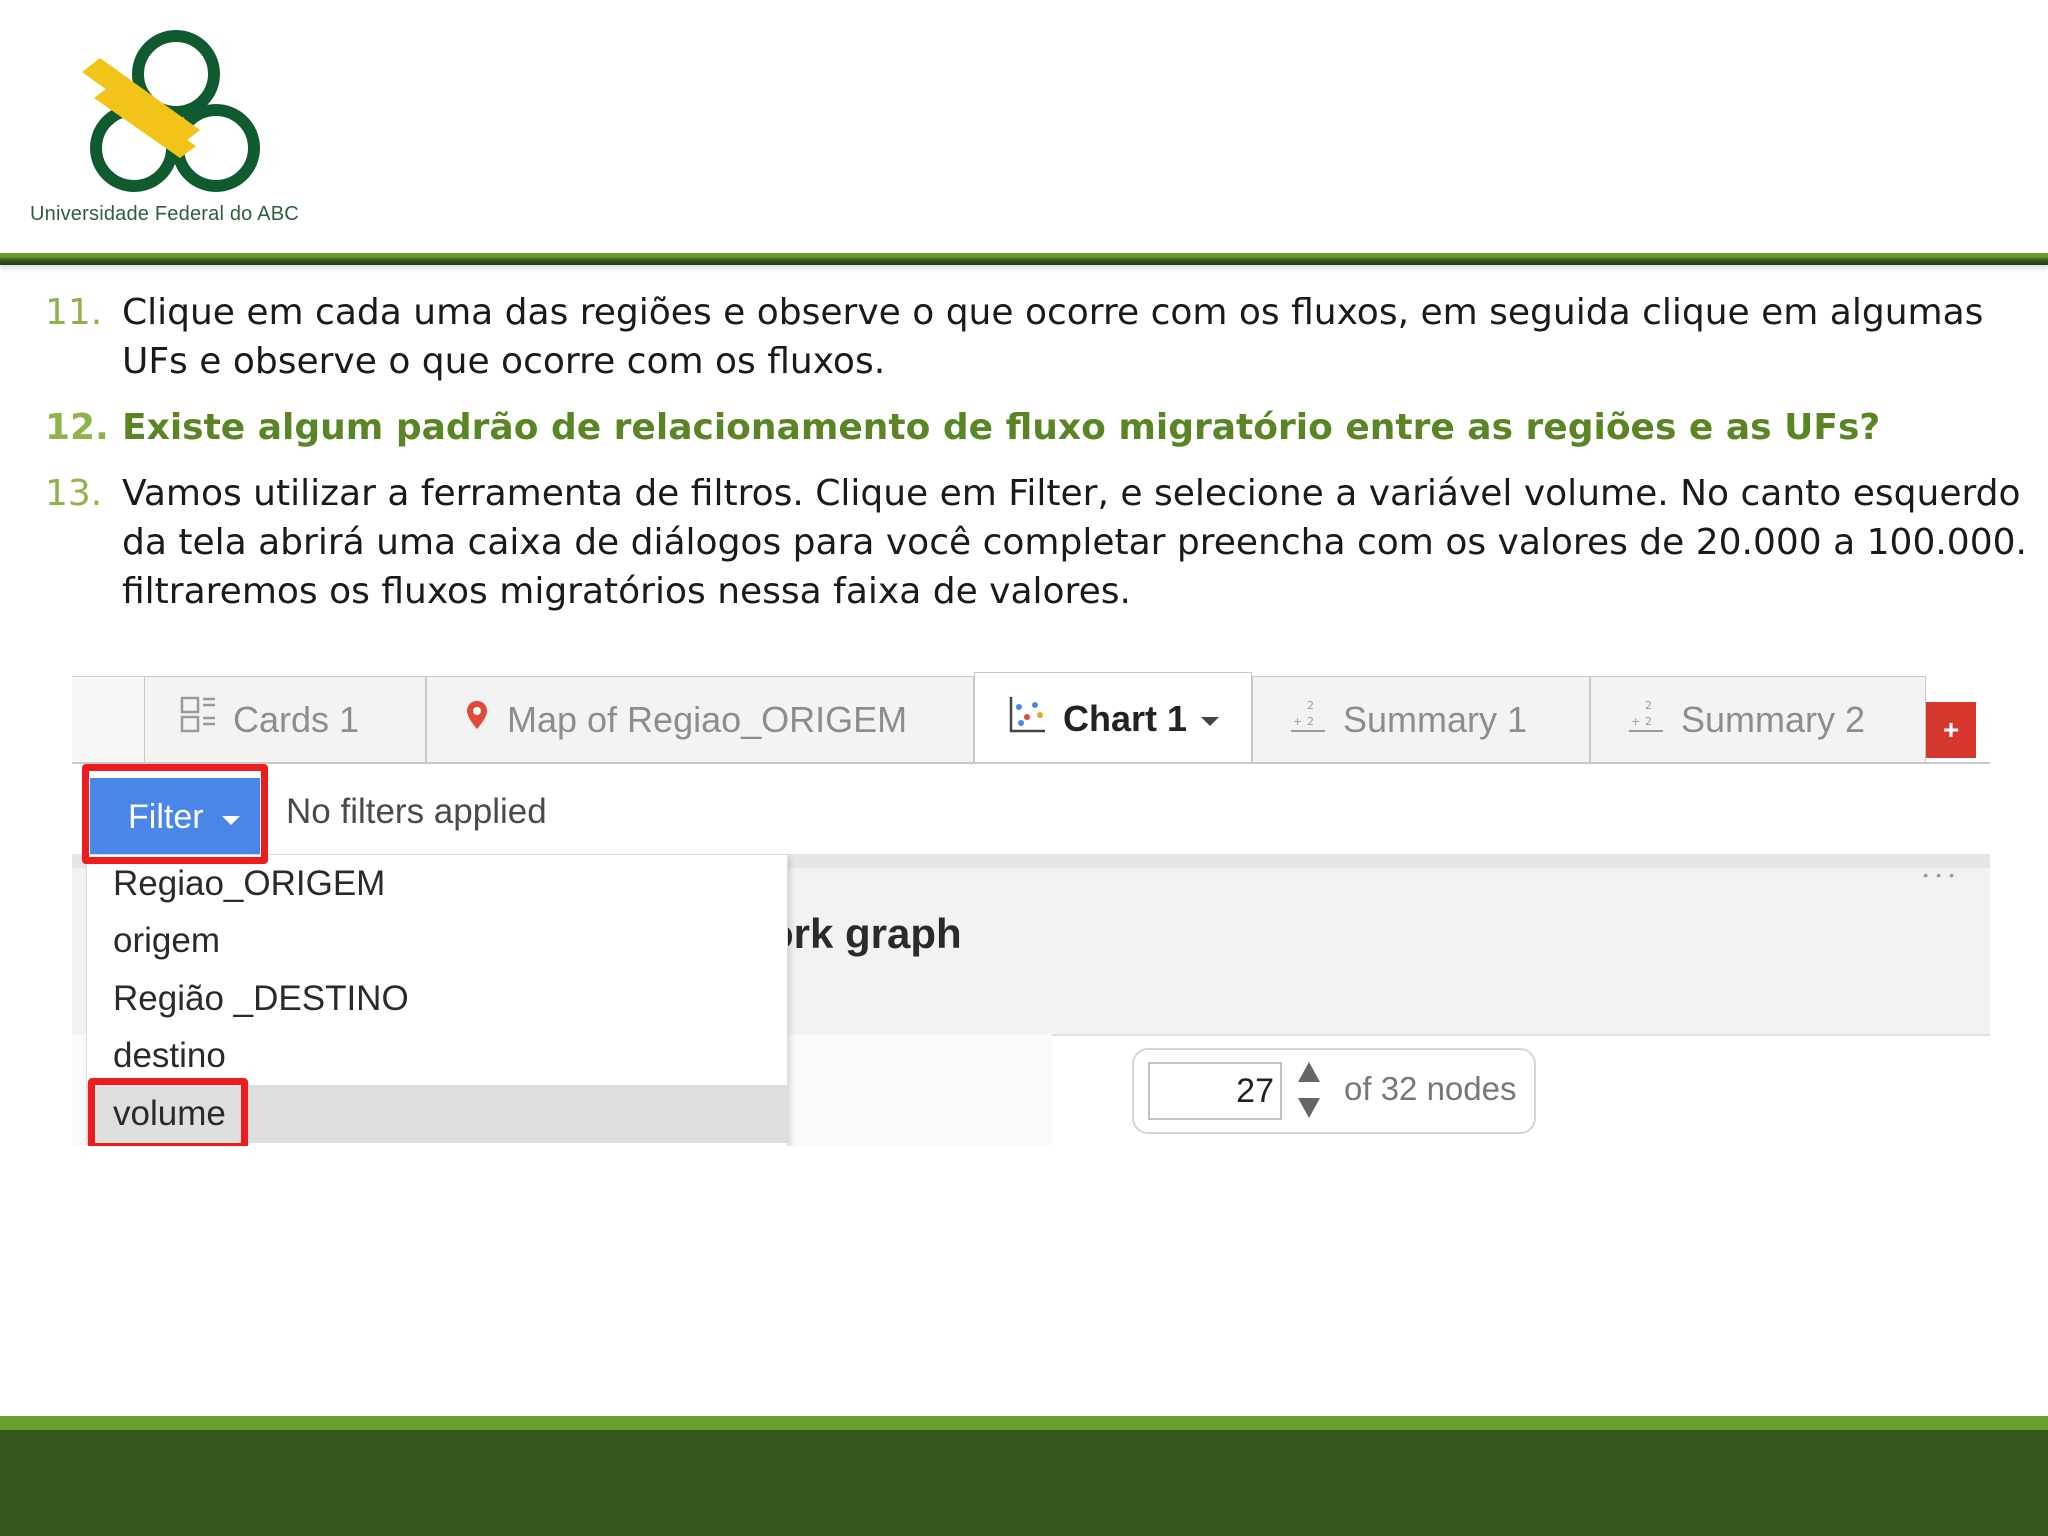 The image size is (2048, 1536). Describe the element at coordinates (1430, 1088) in the screenshot. I see `nodes-total-label: of 32 nodes` at that location.